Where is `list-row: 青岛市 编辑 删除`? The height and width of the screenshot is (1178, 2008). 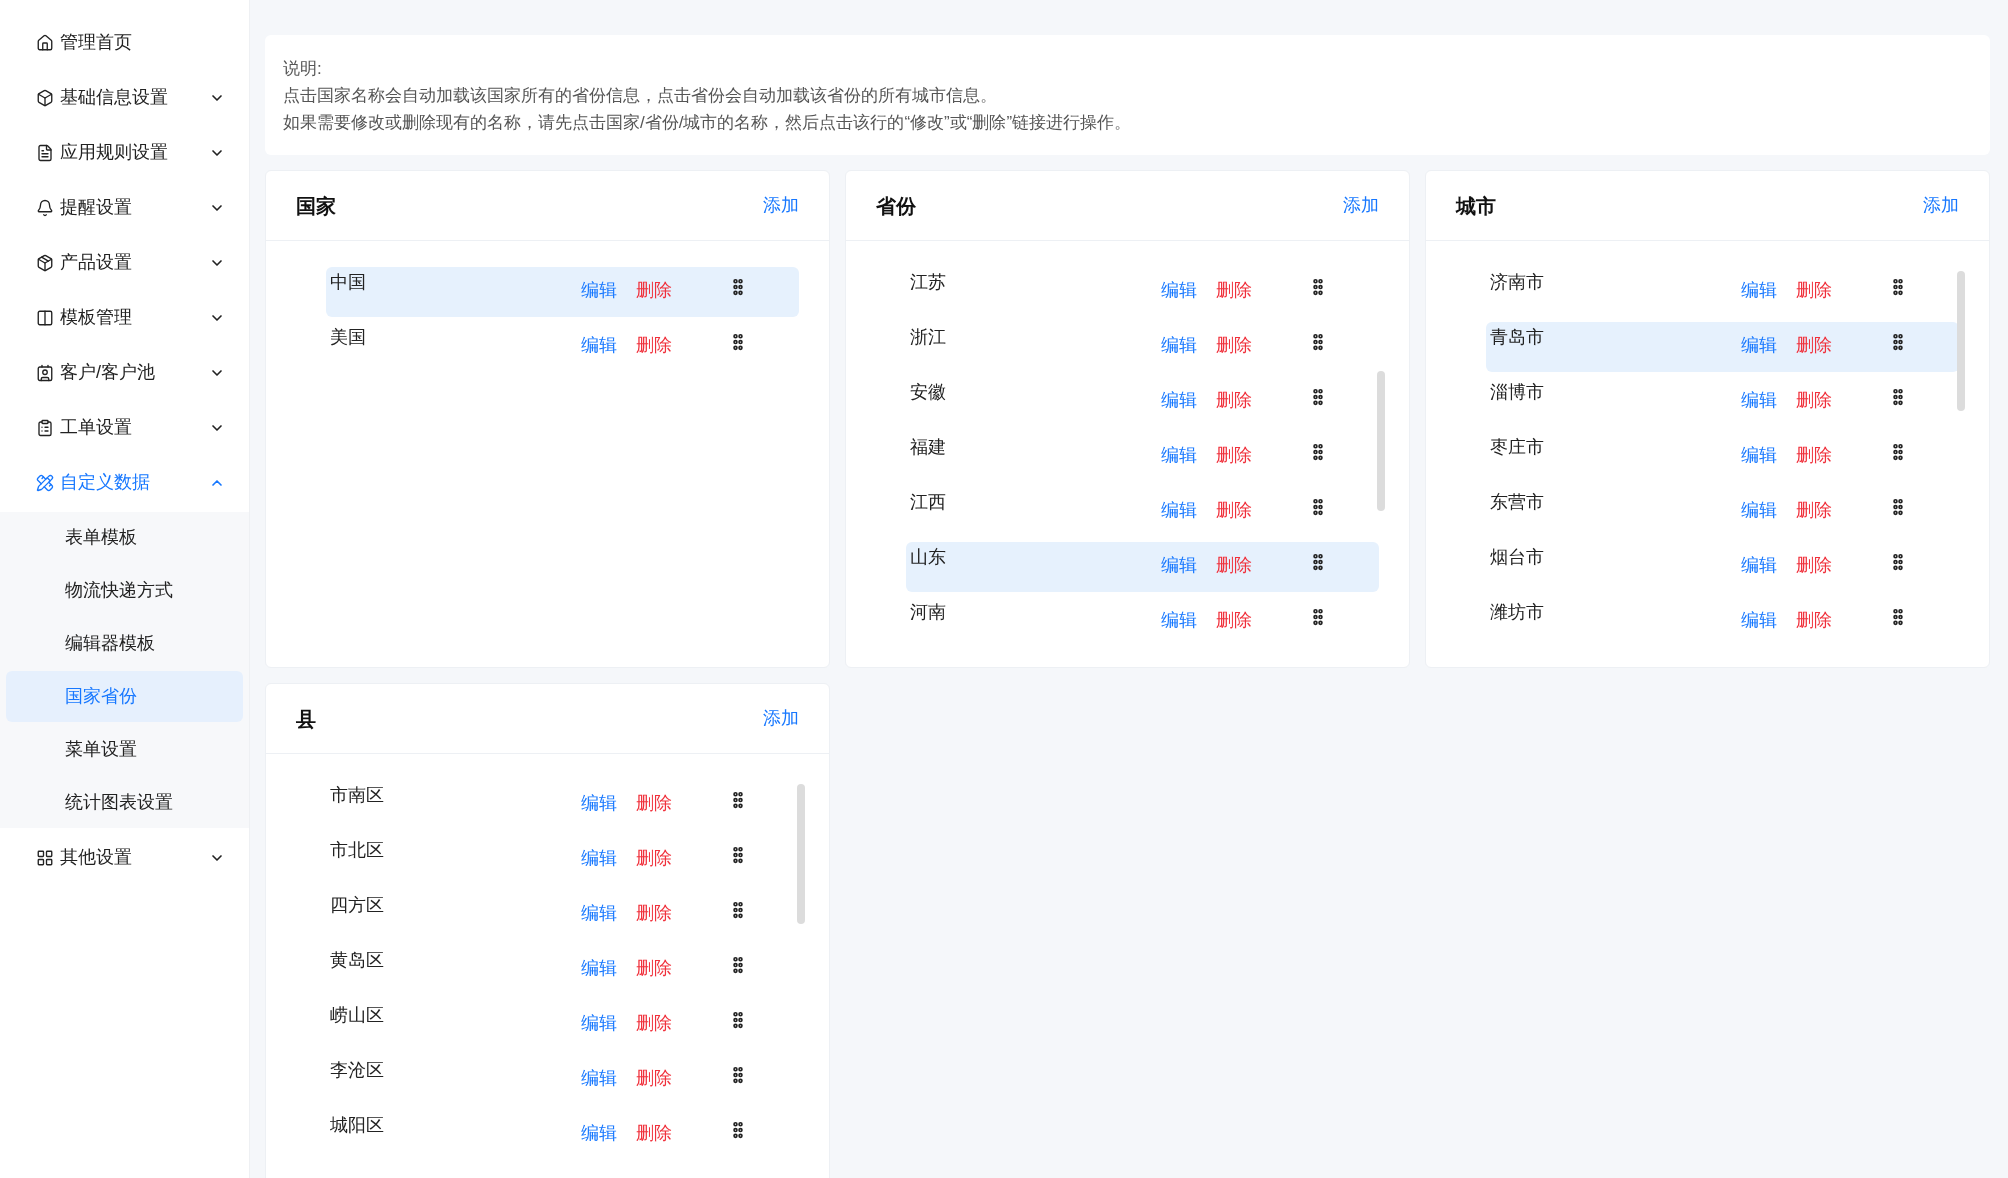 list-row: 青岛市 编辑 删除 is located at coordinates (1722, 347).